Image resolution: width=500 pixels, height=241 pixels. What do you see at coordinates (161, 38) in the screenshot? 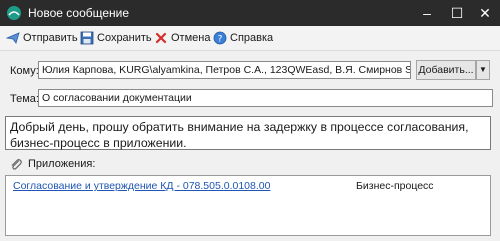
I see `cancel-icon` at bounding box center [161, 38].